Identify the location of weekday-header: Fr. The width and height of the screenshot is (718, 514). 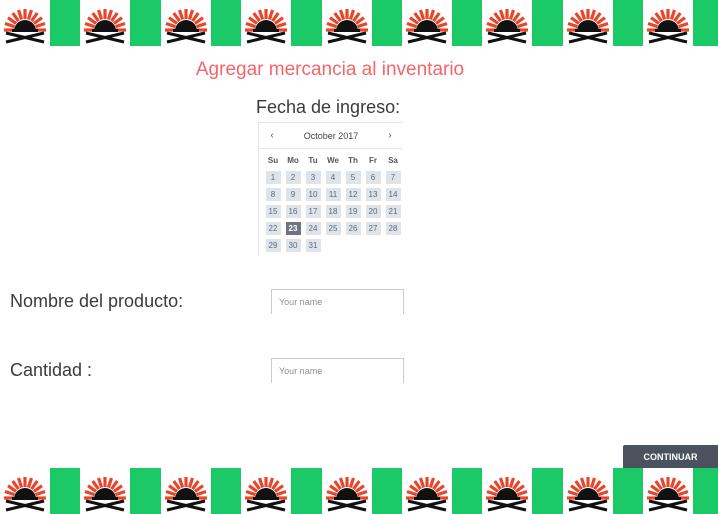
(373, 160).